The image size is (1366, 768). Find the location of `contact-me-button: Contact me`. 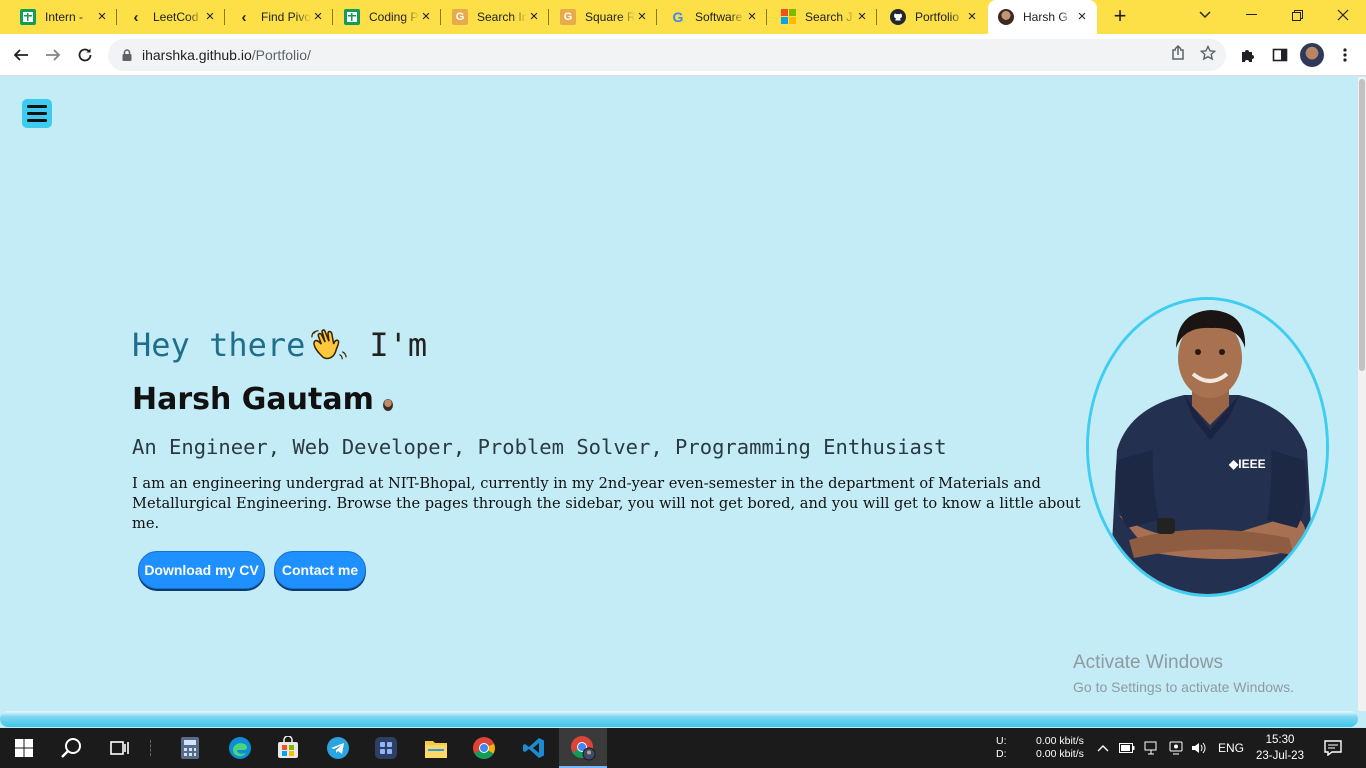

contact-me-button: Contact me is located at coordinates (320, 570).